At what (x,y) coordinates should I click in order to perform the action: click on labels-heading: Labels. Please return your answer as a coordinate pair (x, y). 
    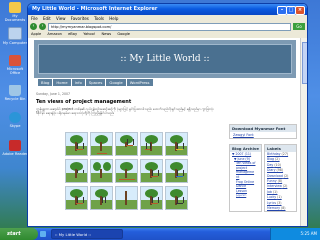
    Looking at the image, I should click on (280, 148).